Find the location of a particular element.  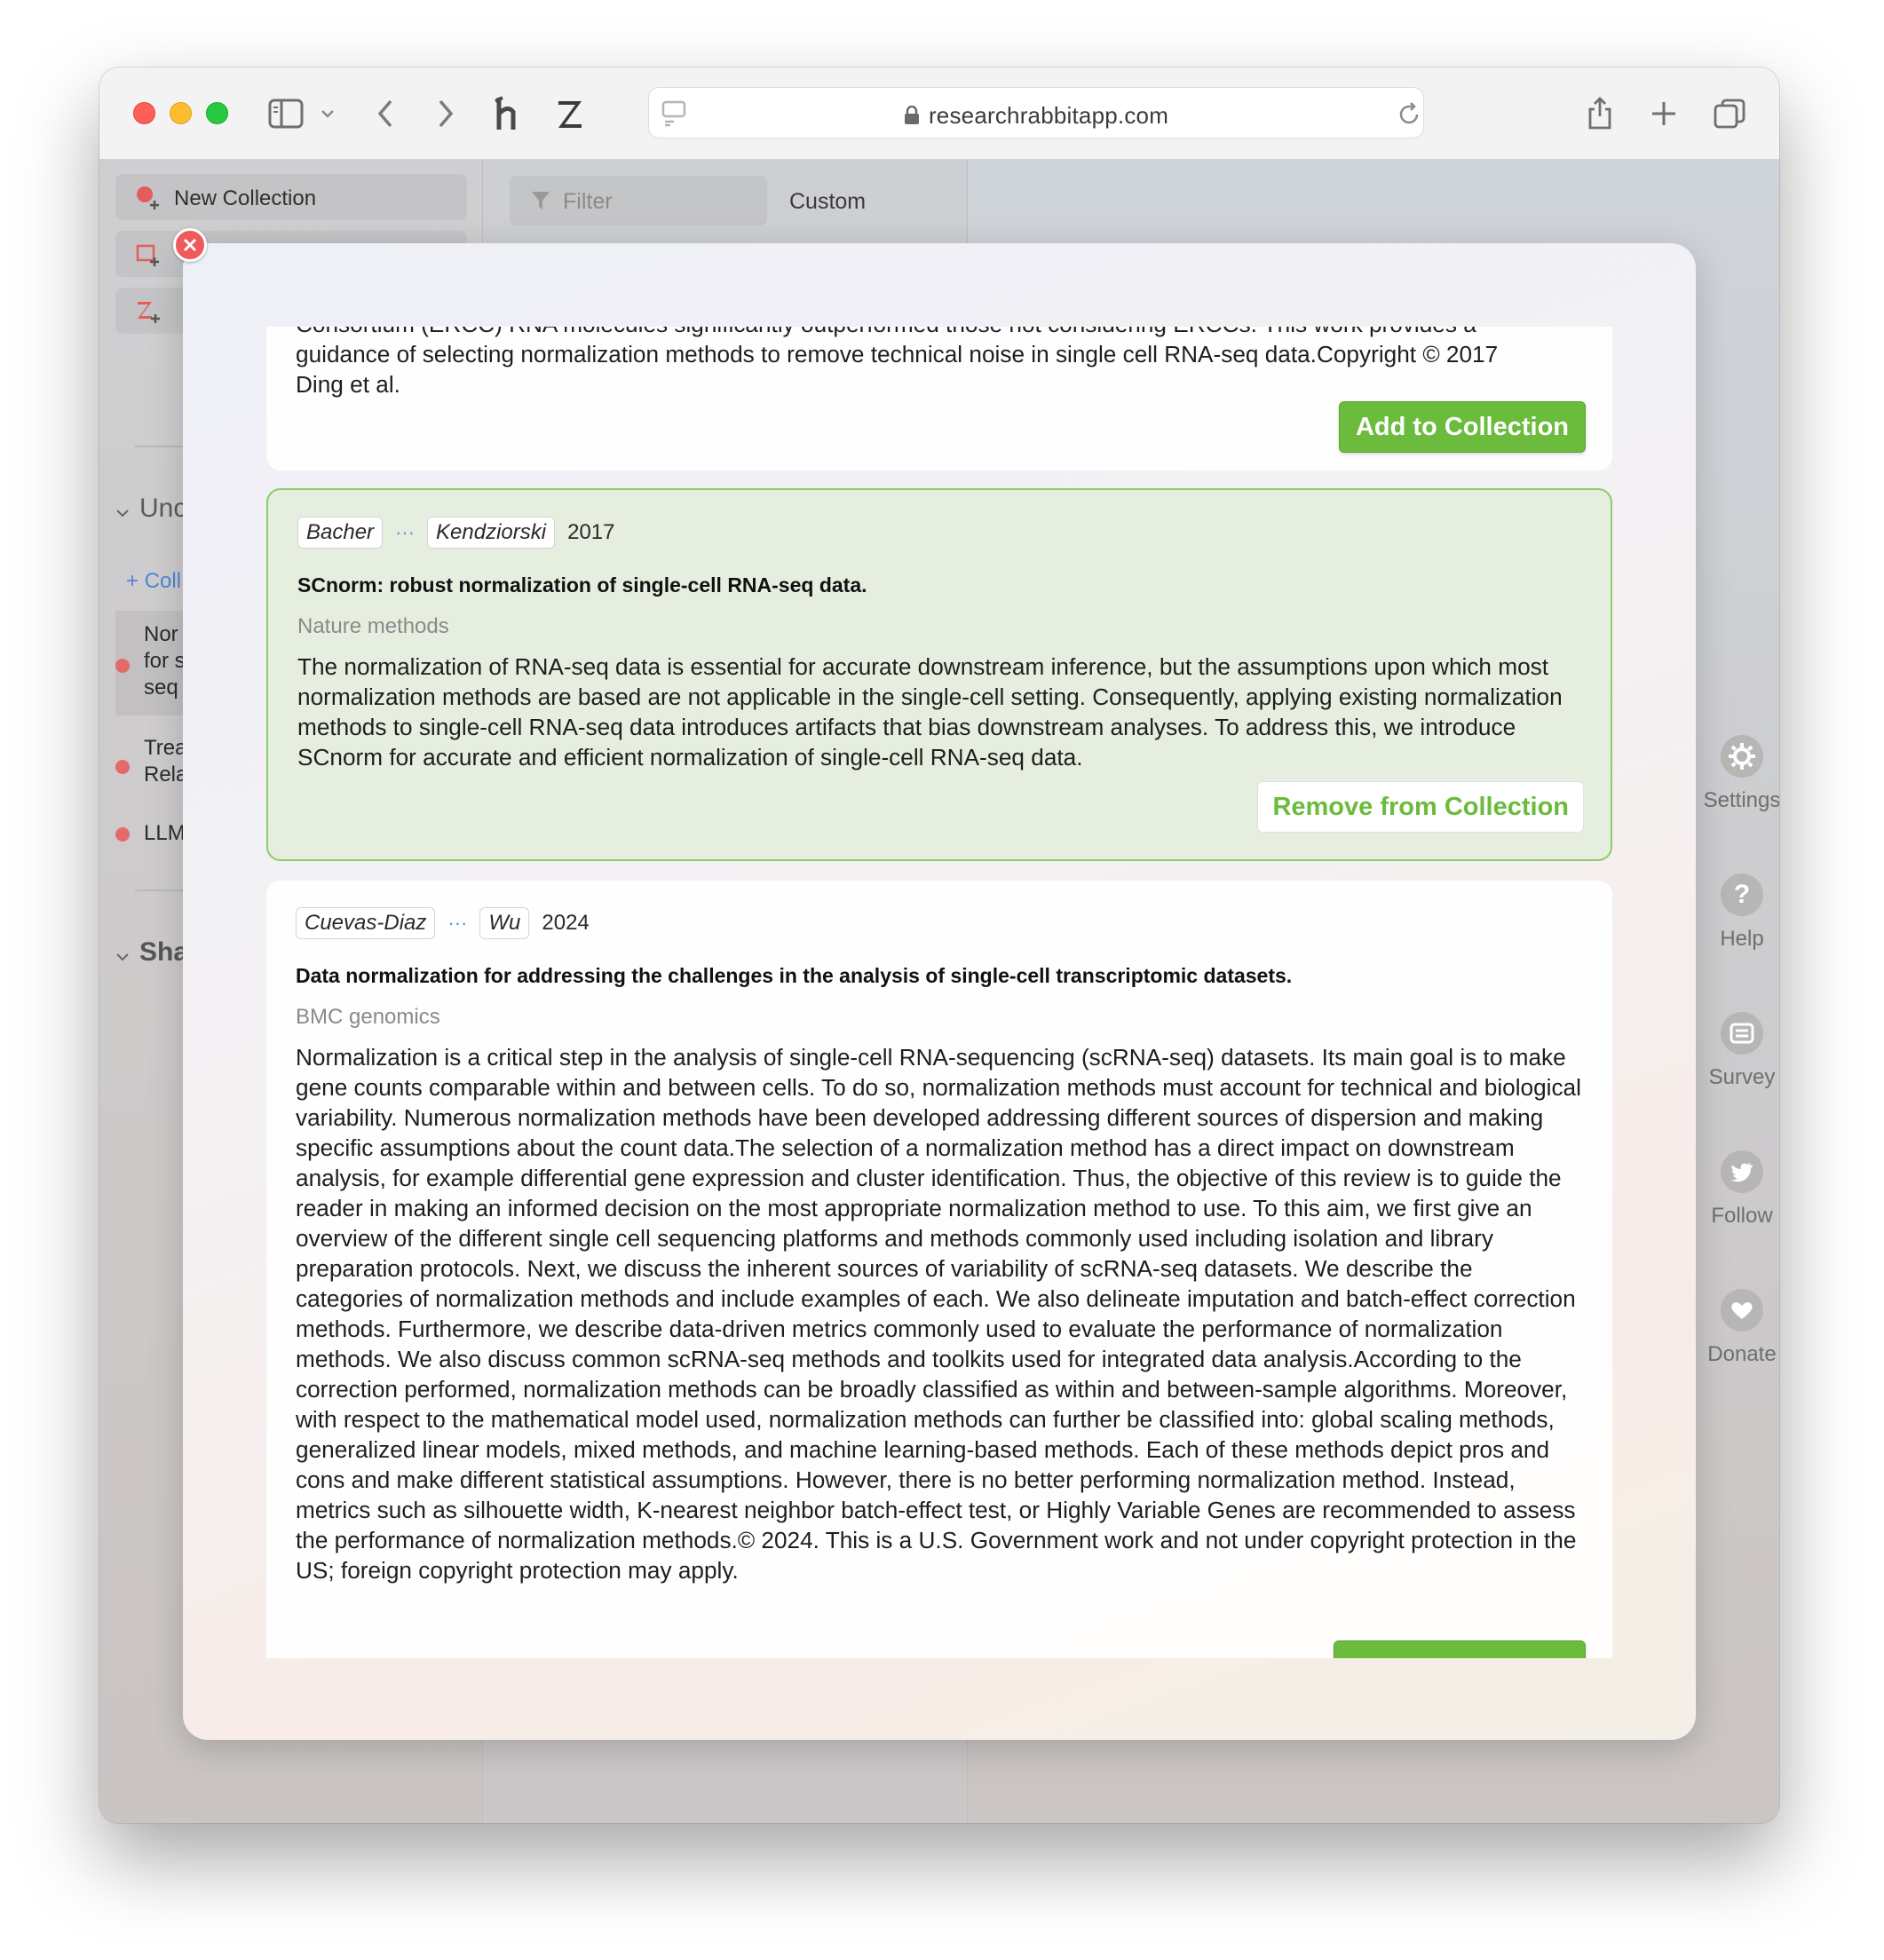

remove-from-collection-button: Remove from Collection is located at coordinates (1421, 807).